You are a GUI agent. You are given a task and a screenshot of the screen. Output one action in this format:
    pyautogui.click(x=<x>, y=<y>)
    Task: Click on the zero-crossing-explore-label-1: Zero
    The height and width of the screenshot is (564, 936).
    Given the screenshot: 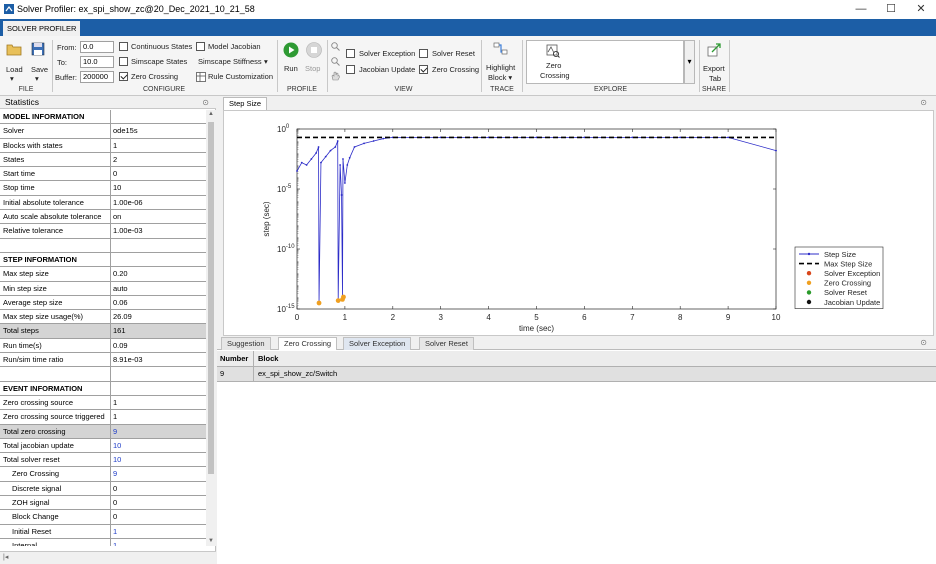 What is the action you would take?
    pyautogui.click(x=553, y=65)
    